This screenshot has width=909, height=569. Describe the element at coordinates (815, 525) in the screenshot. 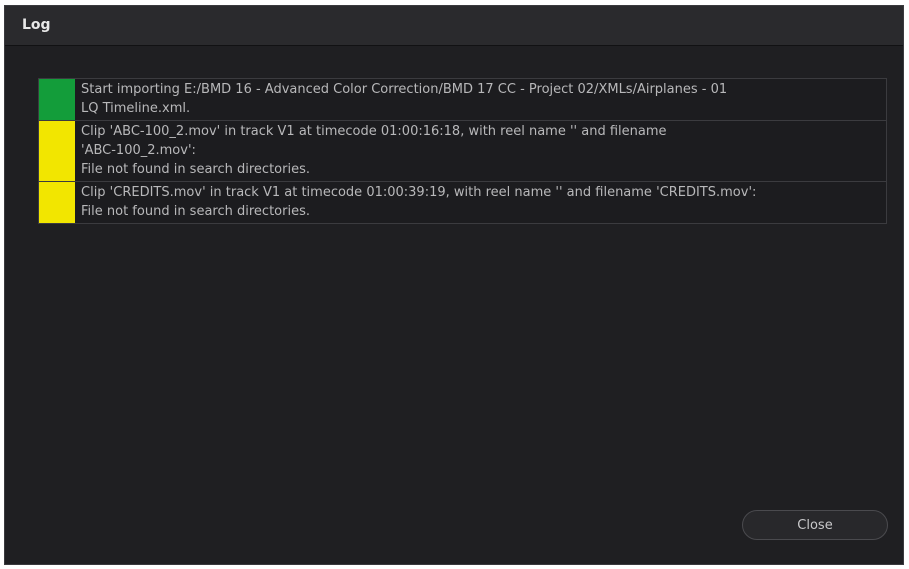

I see `close-button: Close` at that location.